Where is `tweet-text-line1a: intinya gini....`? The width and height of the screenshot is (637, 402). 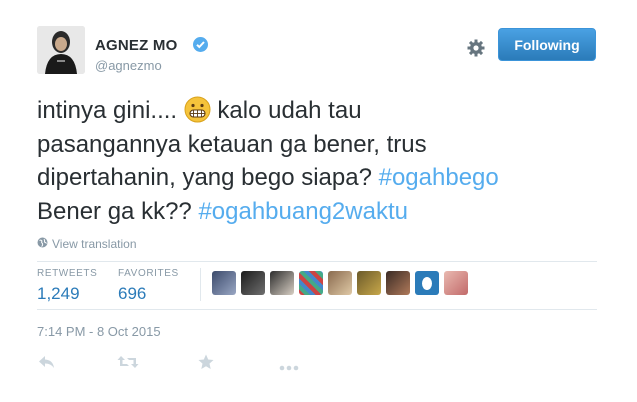
tweet-text-line1a: intinya gini.... is located at coordinates (110, 110).